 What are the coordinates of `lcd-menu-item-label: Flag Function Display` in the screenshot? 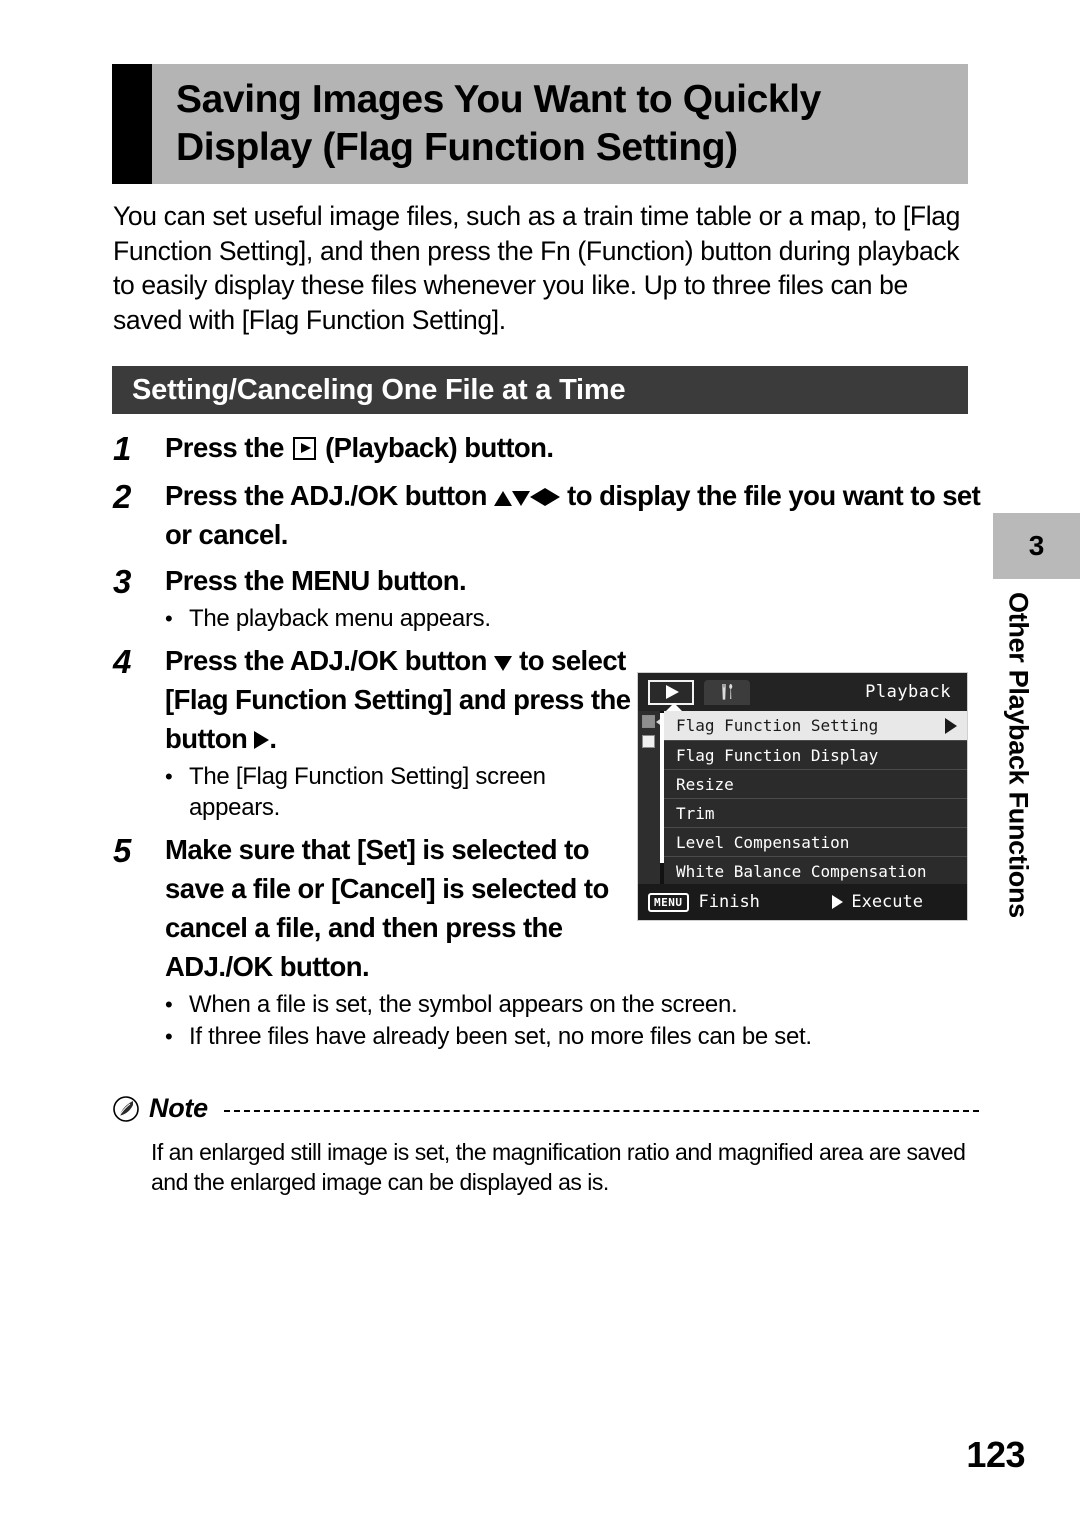 It's located at (777, 755).